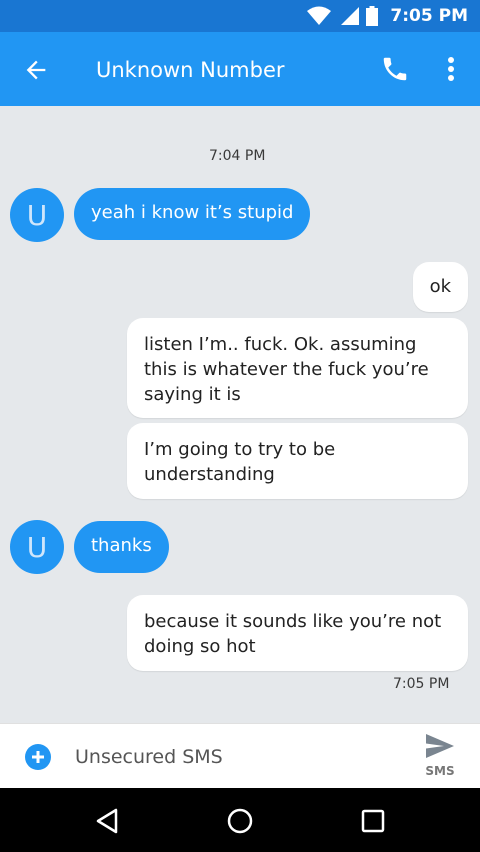 Image resolution: width=480 pixels, height=852 pixels. I want to click on wifi-icon, so click(319, 15).